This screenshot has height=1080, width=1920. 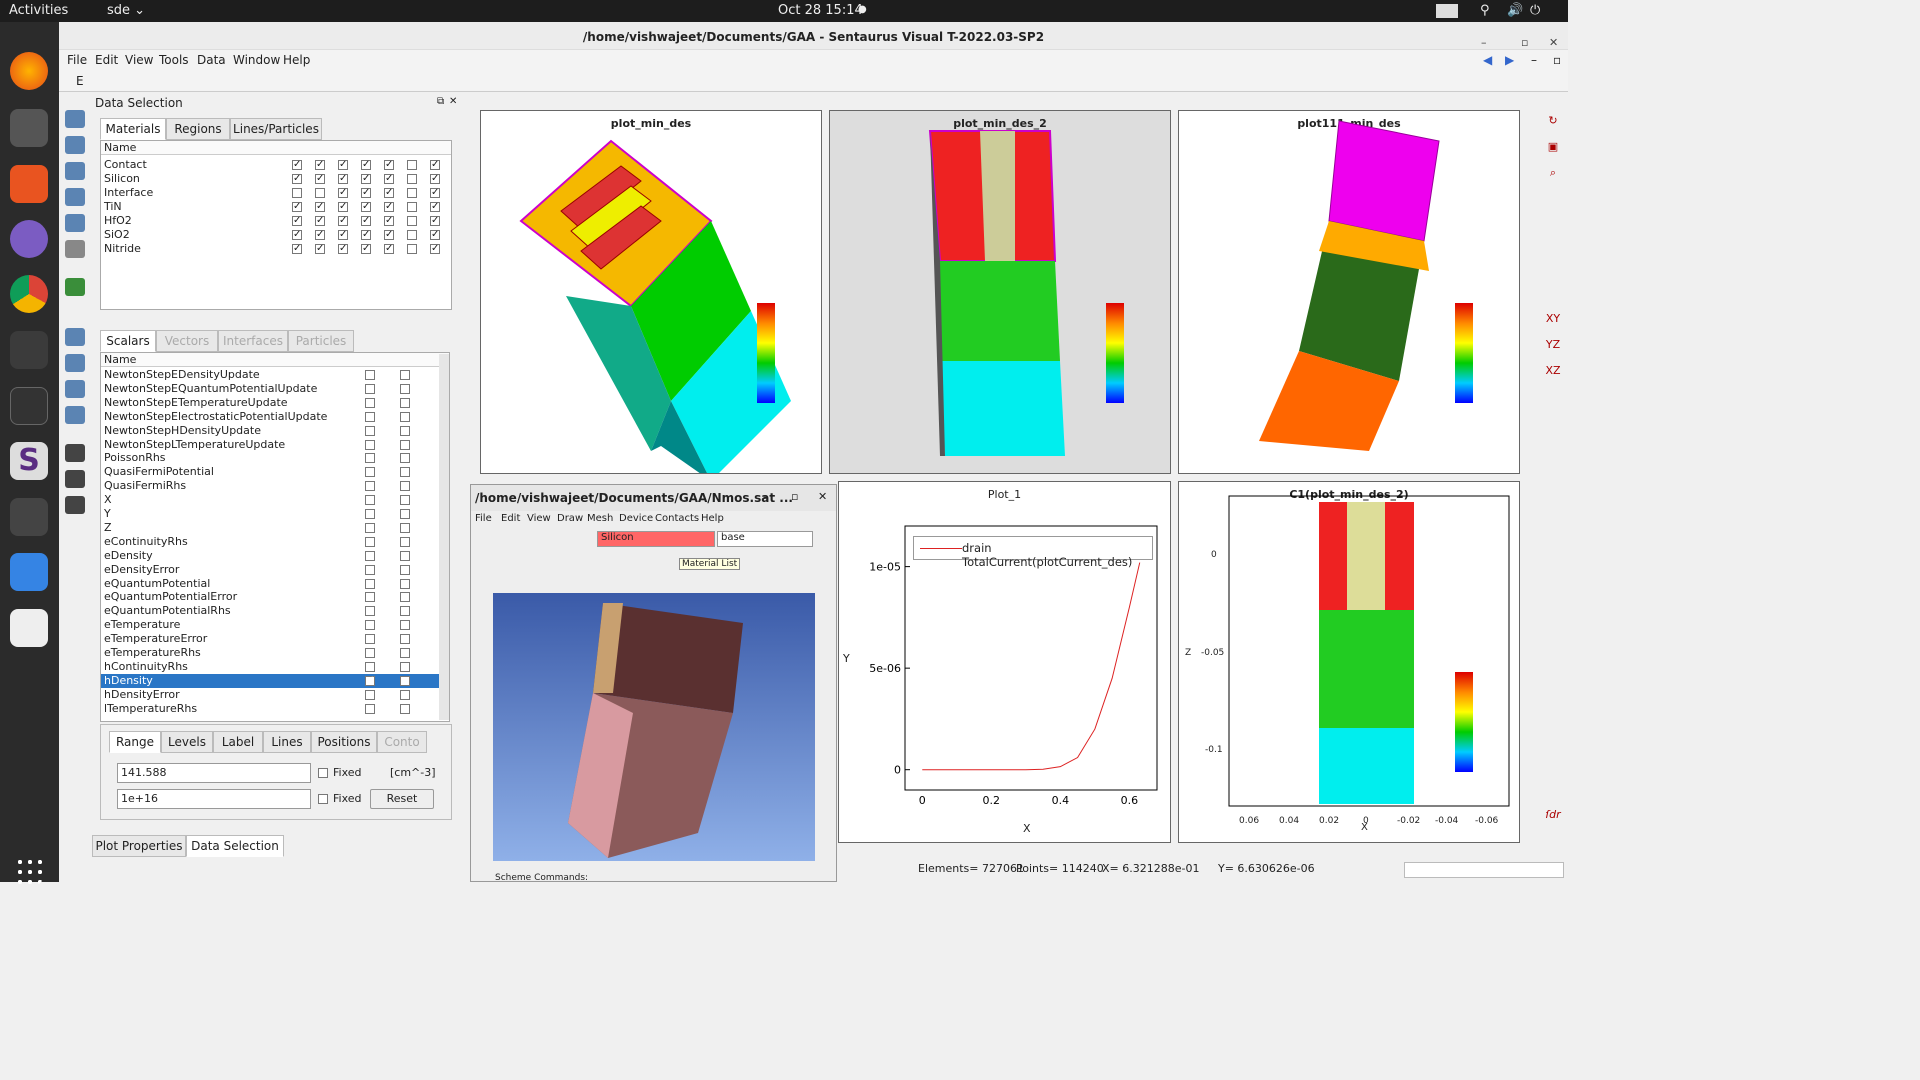 What do you see at coordinates (275, 680) in the screenshot?
I see `scalar-row: hDensity ✓` at bounding box center [275, 680].